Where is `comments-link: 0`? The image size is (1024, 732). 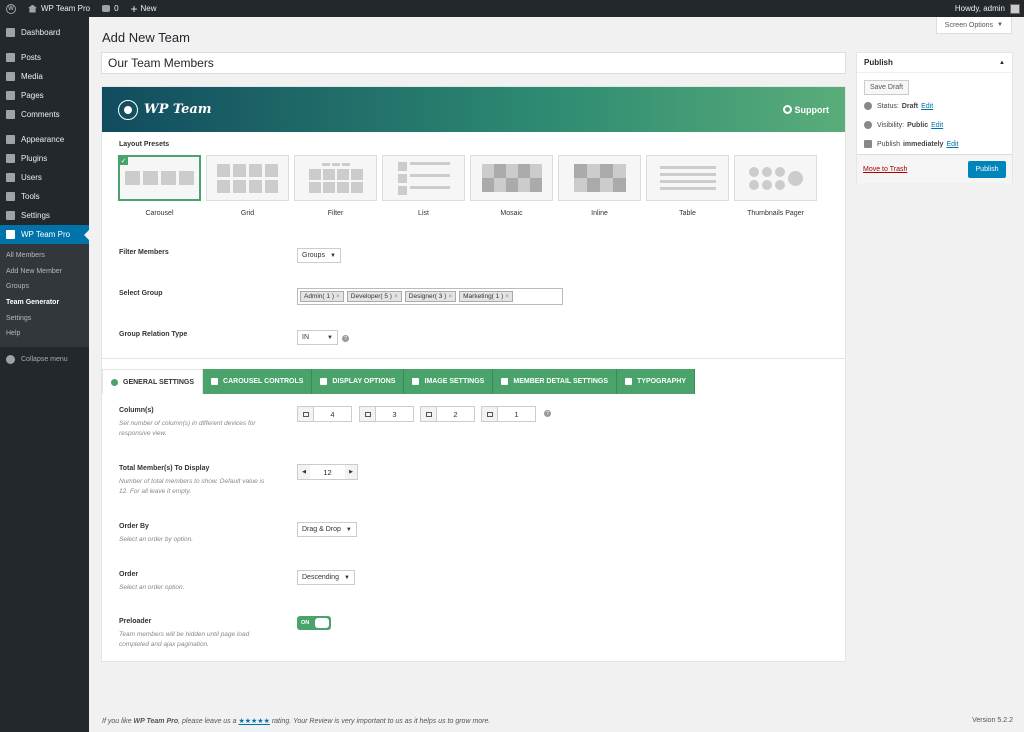 comments-link: 0 is located at coordinates (110, 8).